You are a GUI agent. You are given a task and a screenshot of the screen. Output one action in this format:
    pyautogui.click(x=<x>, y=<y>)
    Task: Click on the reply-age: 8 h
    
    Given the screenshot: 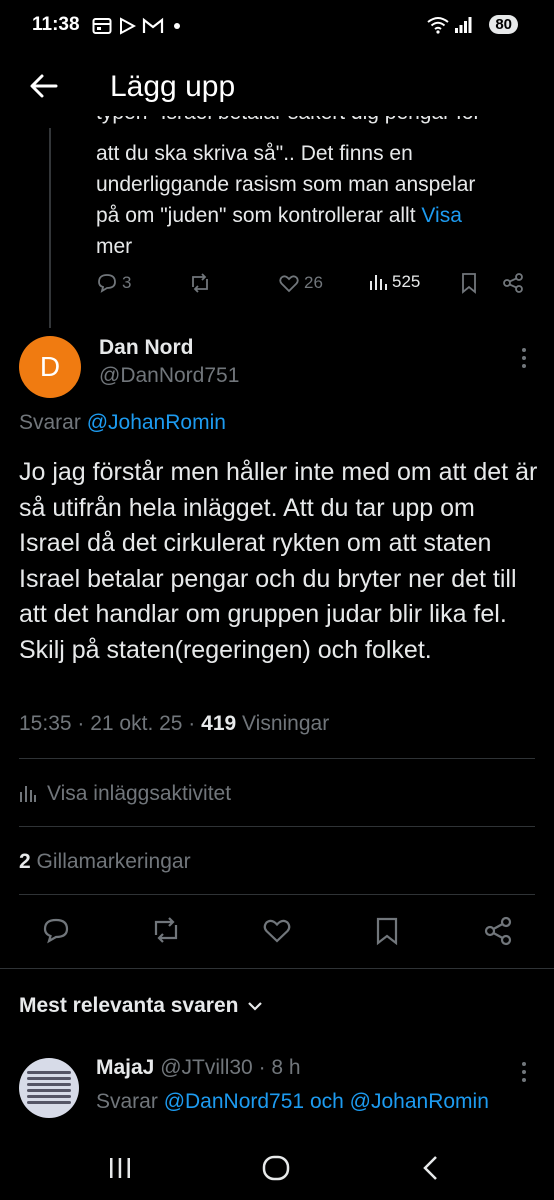 What is the action you would take?
    pyautogui.click(x=286, y=1067)
    